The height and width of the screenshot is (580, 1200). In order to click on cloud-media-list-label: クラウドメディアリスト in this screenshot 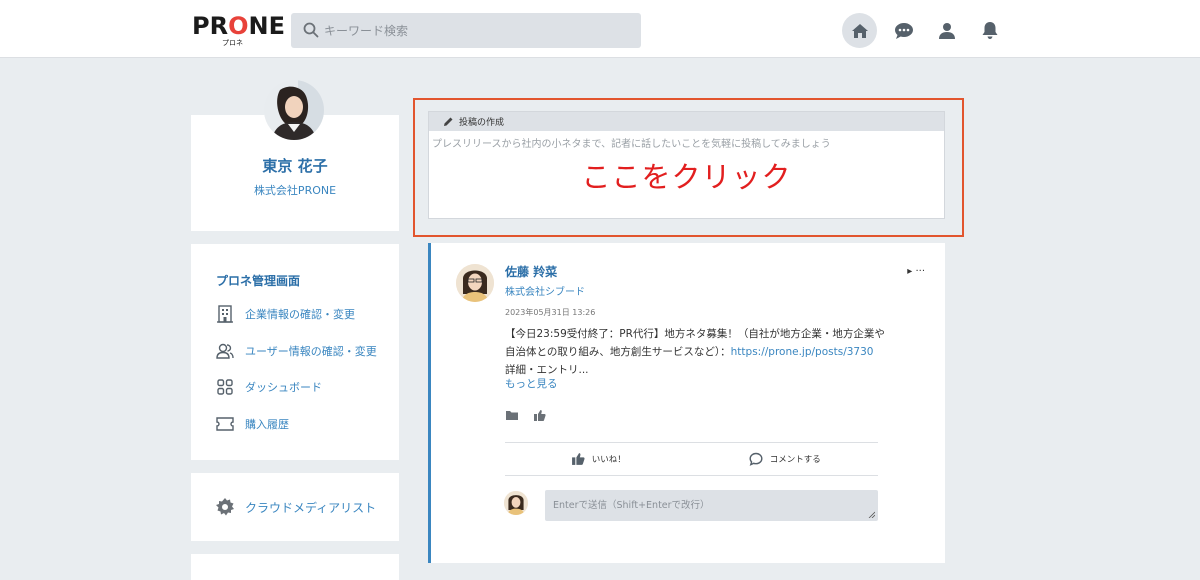, I will do `click(311, 508)`.